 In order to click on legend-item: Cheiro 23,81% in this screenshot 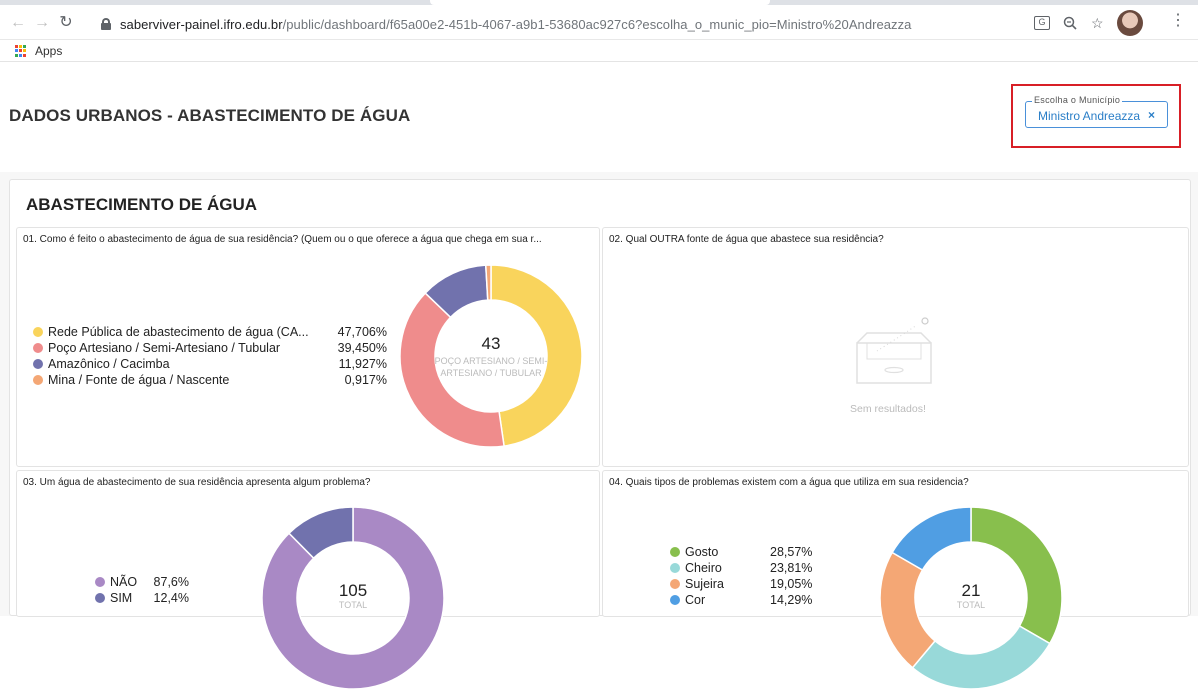, I will do `click(750, 568)`.